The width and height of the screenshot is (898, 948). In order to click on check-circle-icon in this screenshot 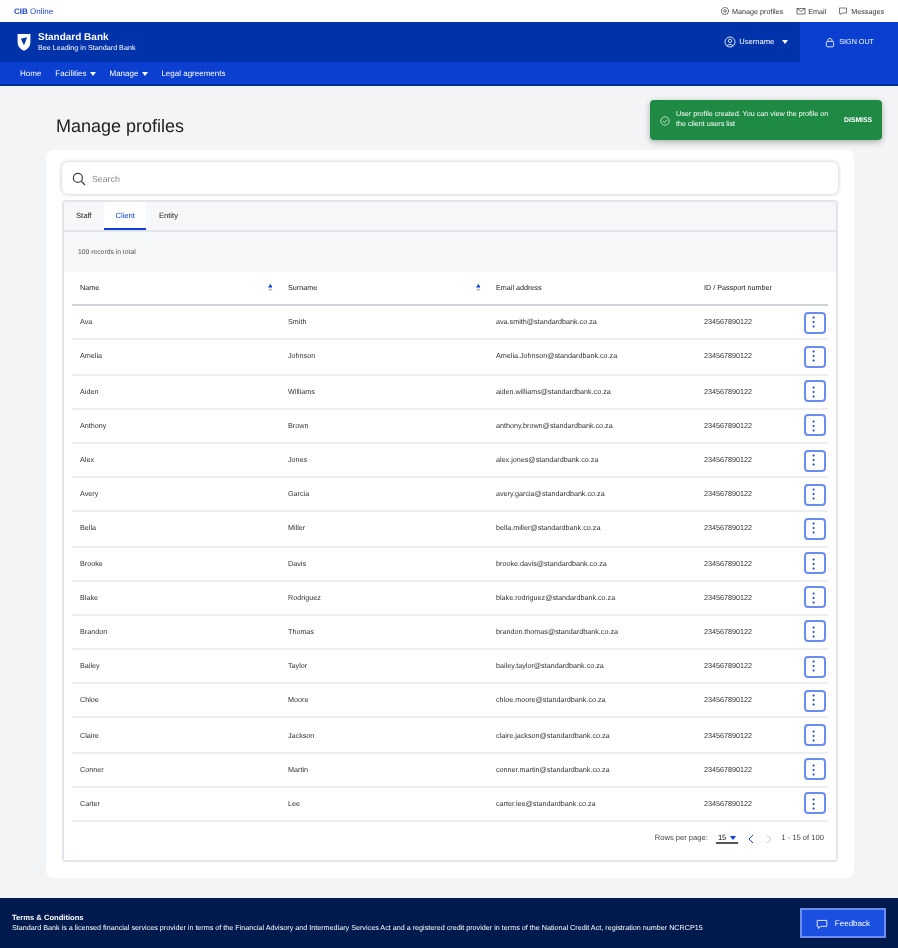, I will do `click(665, 120)`.